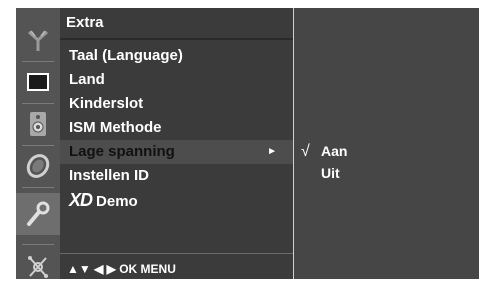  I want to click on menu-item-label: Land, so click(87, 79).